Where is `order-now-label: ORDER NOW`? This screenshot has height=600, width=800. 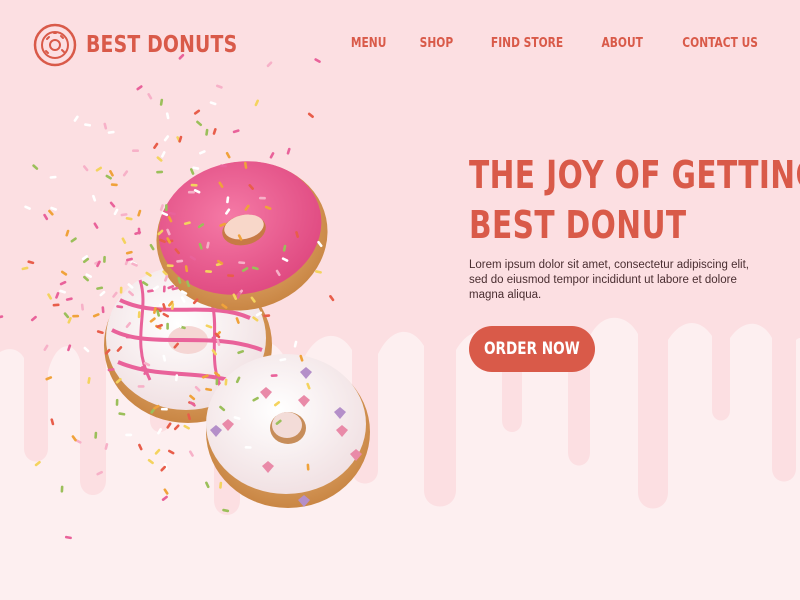
order-now-label: ORDER NOW is located at coordinates (532, 349).